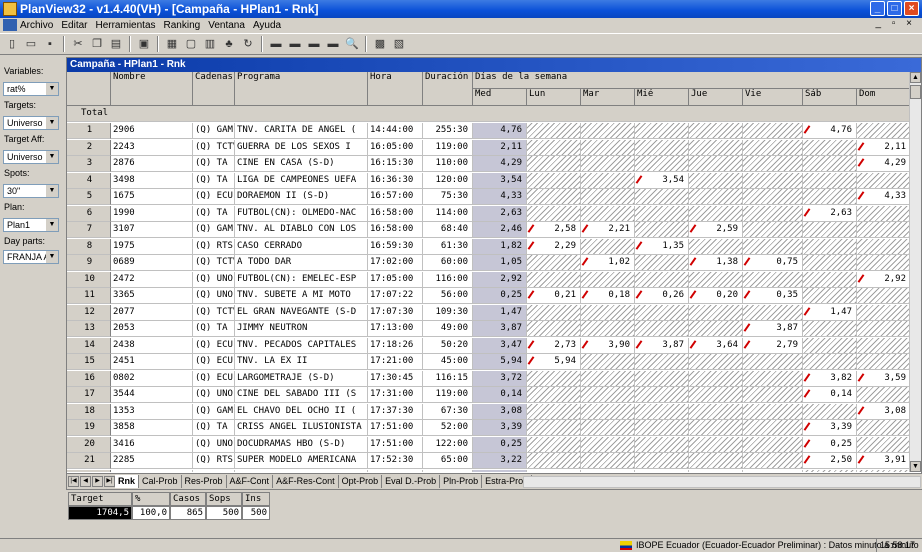  Describe the element at coordinates (89, 461) in the screenshot. I see `cell-n: 21` at that location.